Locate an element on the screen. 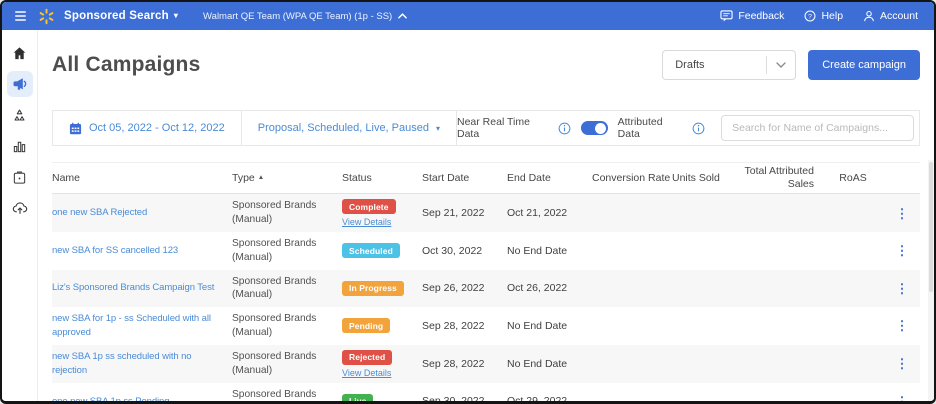 This screenshot has width=936, height=404. sidebar-item-tasks is located at coordinates (20, 177).